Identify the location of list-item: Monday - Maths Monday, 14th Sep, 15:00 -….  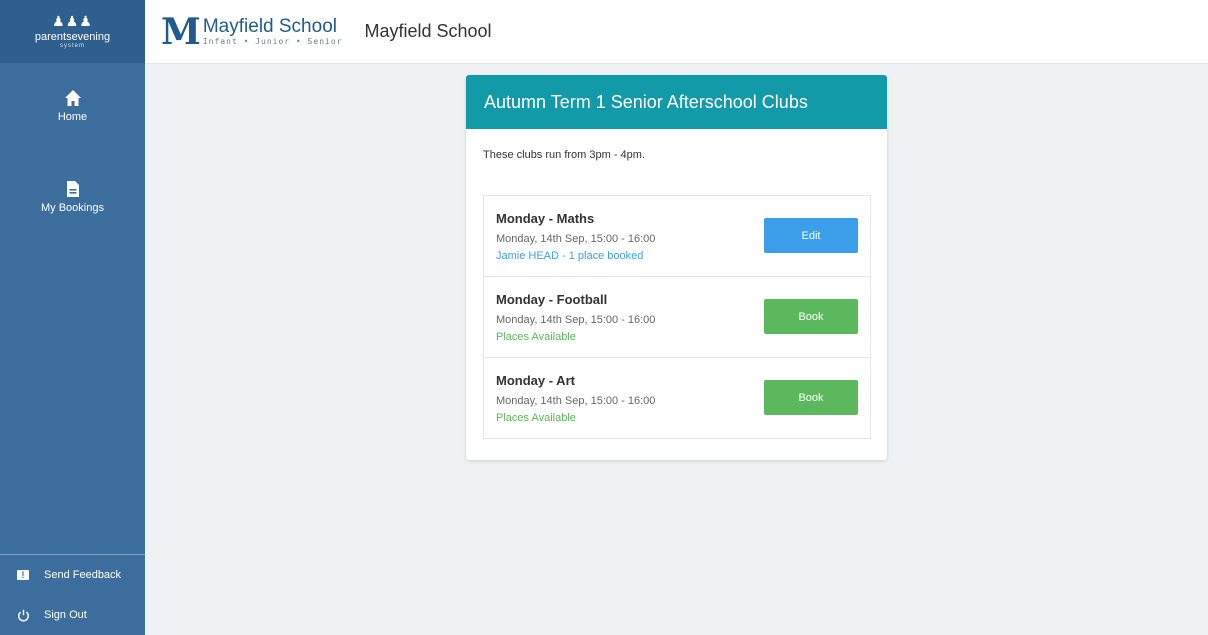
(677, 236).